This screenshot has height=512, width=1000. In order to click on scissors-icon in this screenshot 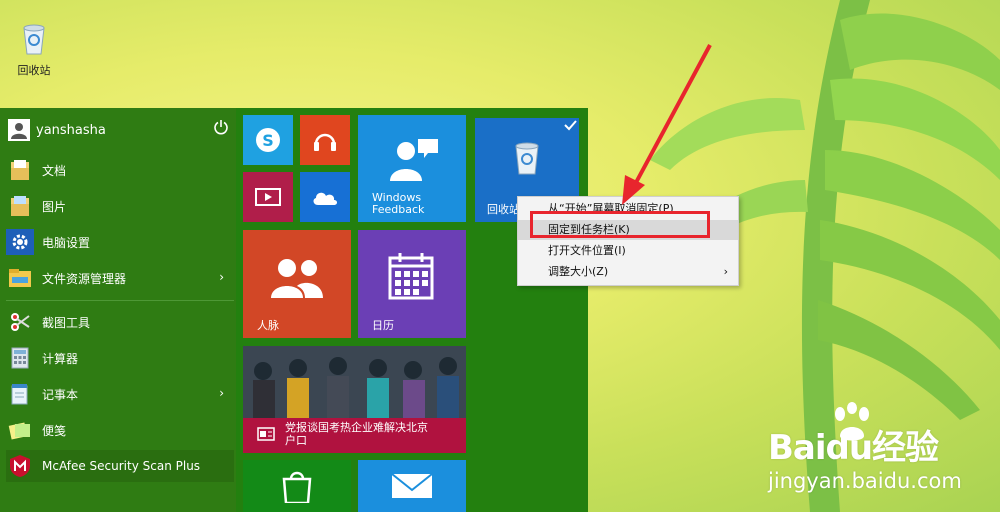, I will do `click(20, 322)`.